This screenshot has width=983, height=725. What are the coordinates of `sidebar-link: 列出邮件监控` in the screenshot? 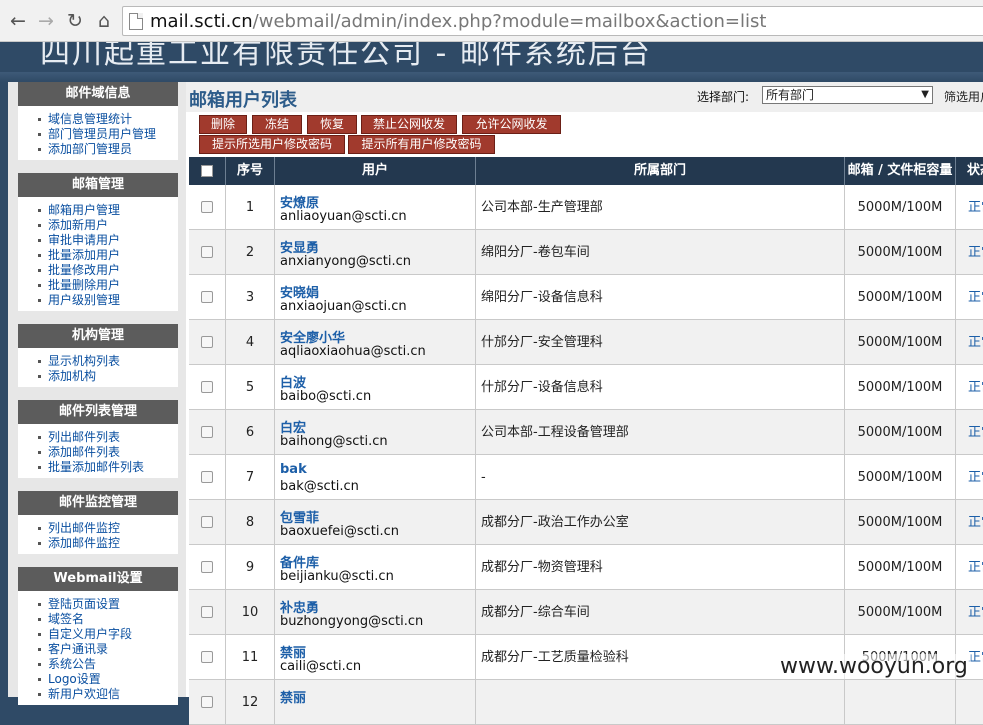 It's located at (108, 528).